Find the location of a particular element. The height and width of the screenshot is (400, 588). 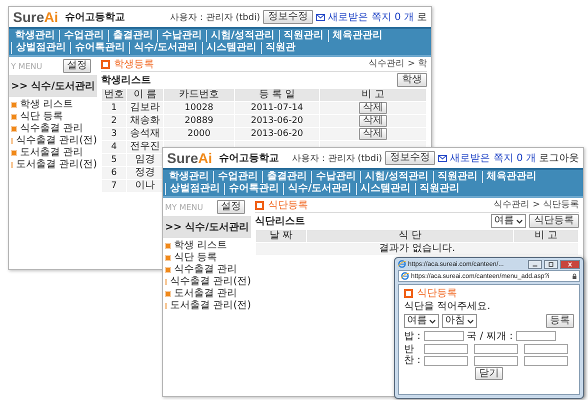

nav-menu-item: 직원관 is located at coordinates (280, 48).